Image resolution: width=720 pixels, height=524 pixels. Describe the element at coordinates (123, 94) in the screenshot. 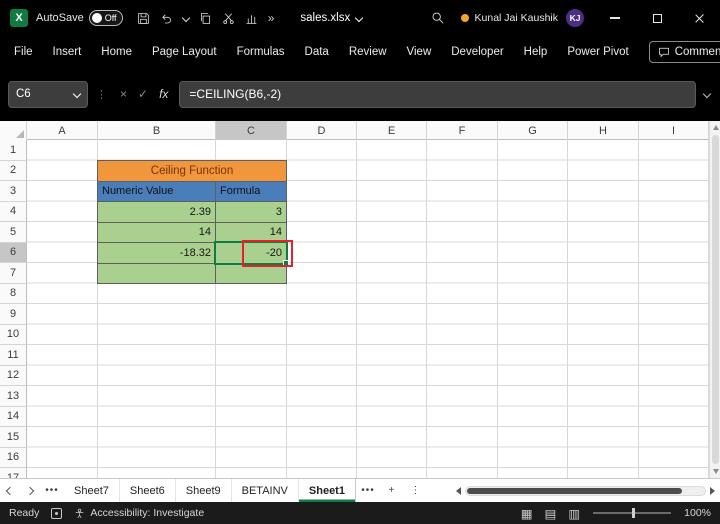

I see `cancel-entry-icon: ×` at that location.